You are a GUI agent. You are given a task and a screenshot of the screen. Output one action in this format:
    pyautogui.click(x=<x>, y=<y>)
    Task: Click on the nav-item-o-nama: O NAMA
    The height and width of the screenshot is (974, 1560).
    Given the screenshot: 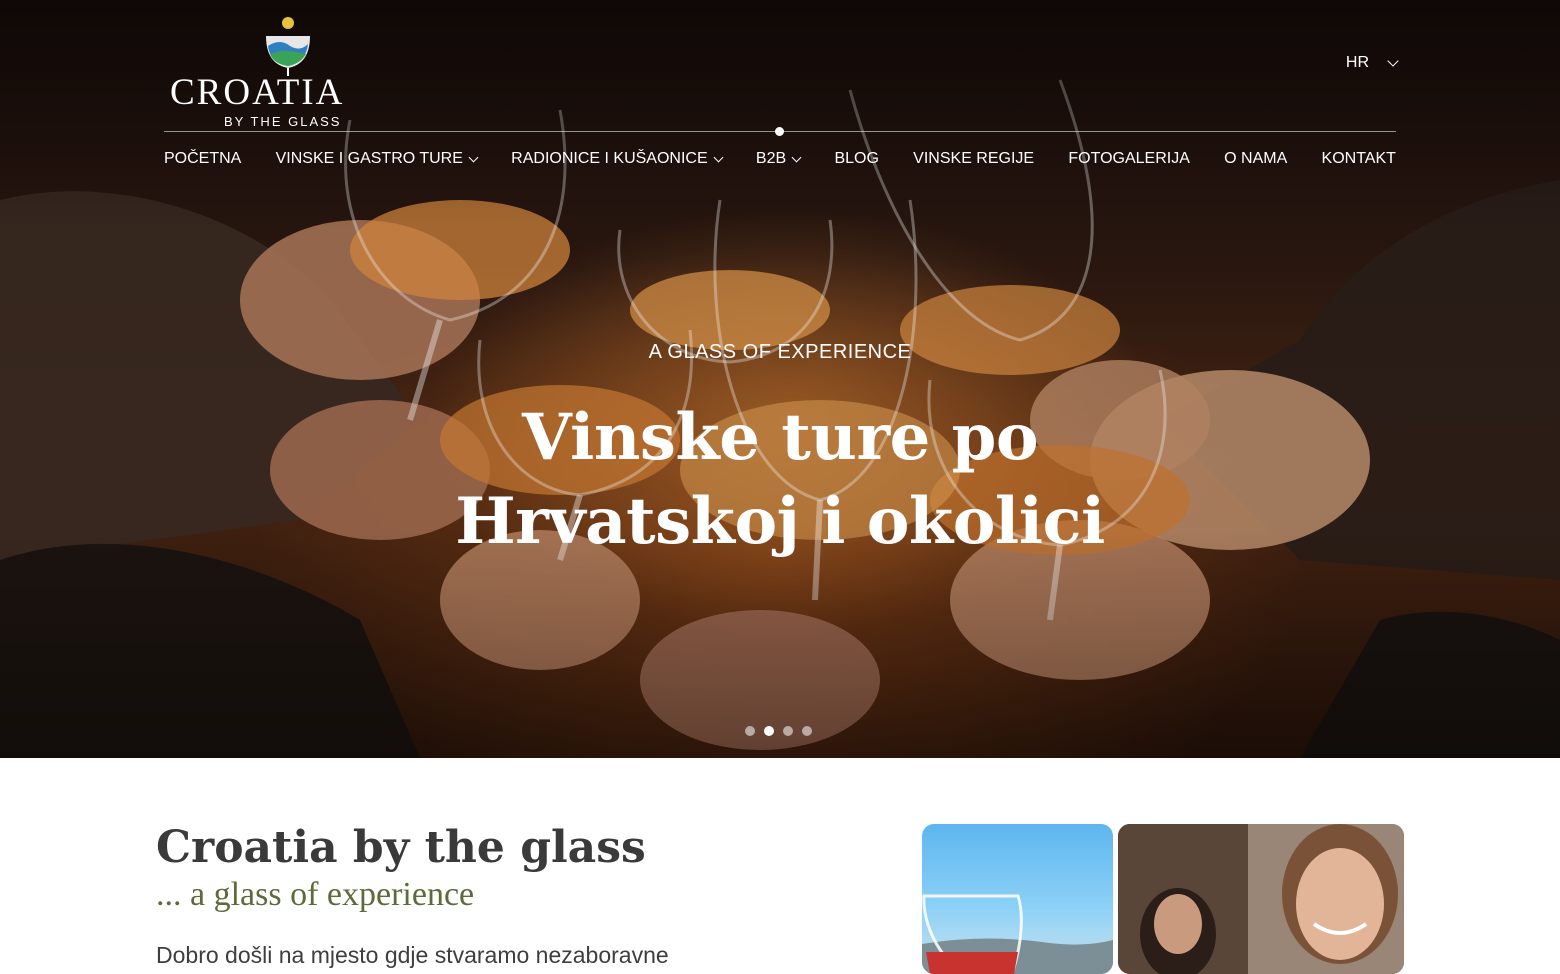 What is the action you would take?
    pyautogui.click(x=1255, y=159)
    